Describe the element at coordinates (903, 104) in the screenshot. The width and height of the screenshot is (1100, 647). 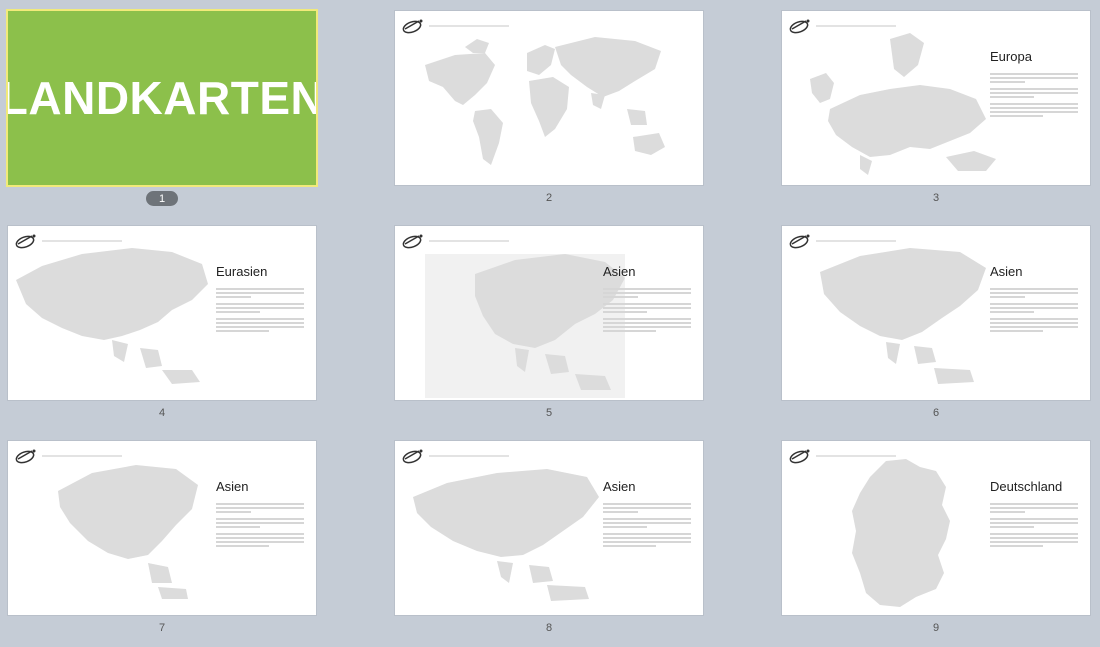
I see `europe-map-image` at that location.